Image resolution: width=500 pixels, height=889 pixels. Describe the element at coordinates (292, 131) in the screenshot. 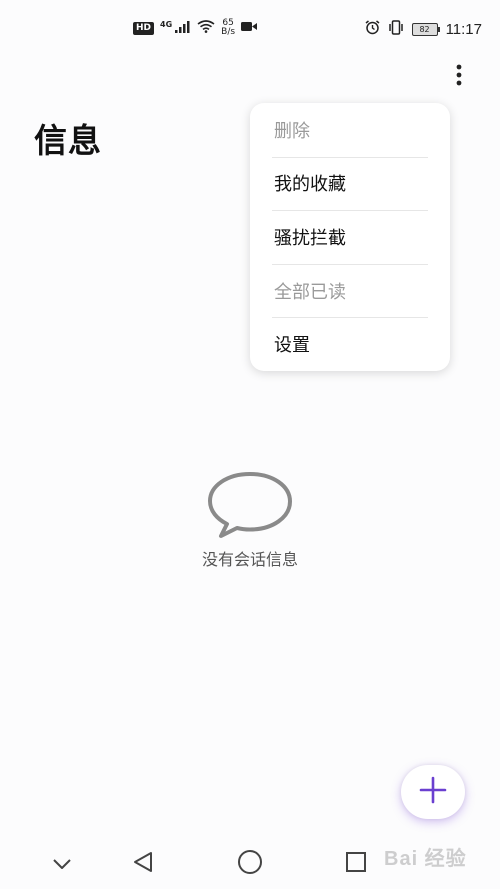

I see `menu-item-label: 删除` at that location.